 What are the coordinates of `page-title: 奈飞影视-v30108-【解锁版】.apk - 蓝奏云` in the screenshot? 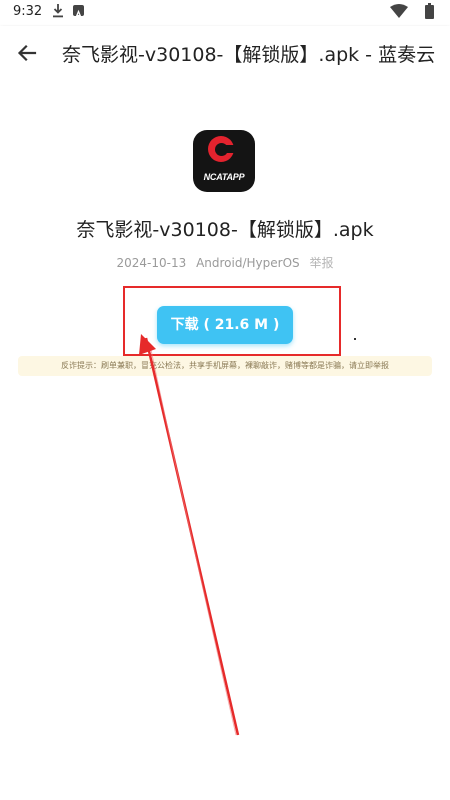 It's located at (249, 55).